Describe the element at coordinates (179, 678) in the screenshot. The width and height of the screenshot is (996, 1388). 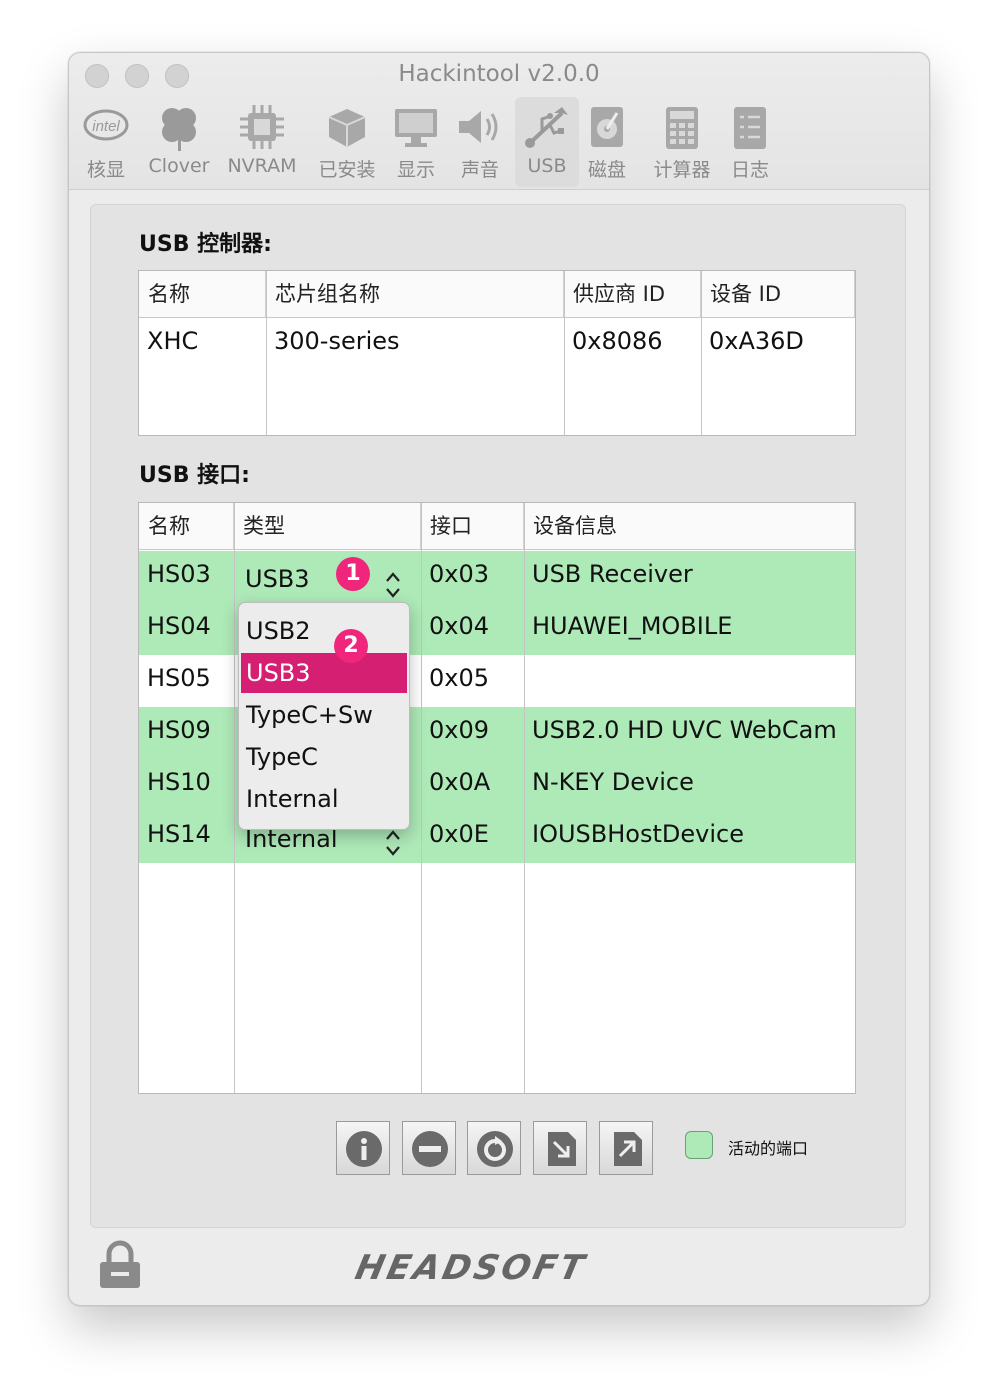
I see `port-name: HS05` at that location.